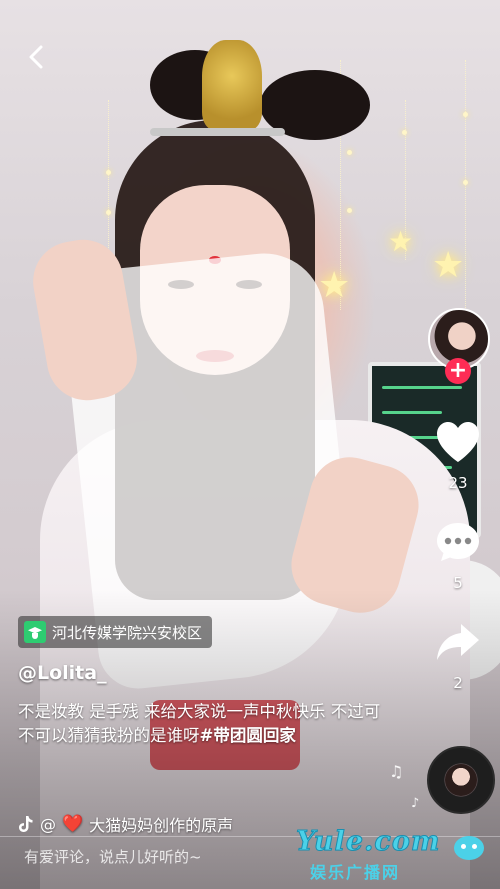 The image size is (500, 889). I want to click on music-cover, so click(461, 780).